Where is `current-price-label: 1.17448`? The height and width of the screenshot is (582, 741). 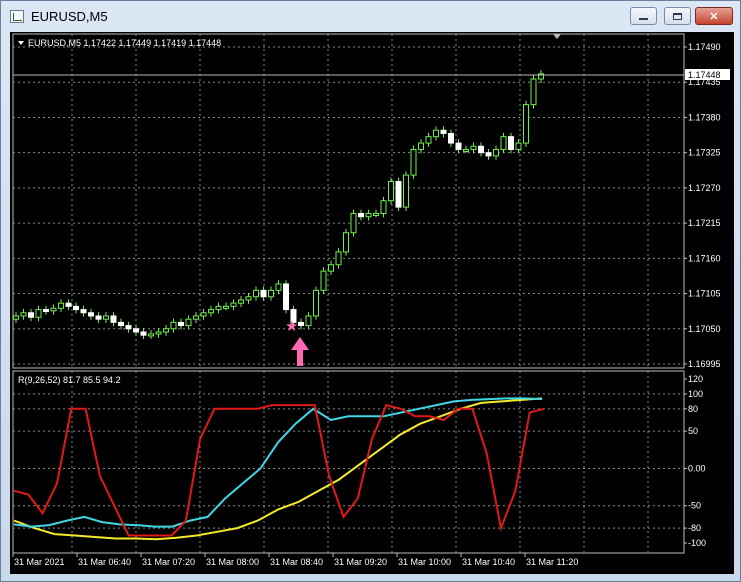
current-price-label: 1.17448 is located at coordinates (704, 75).